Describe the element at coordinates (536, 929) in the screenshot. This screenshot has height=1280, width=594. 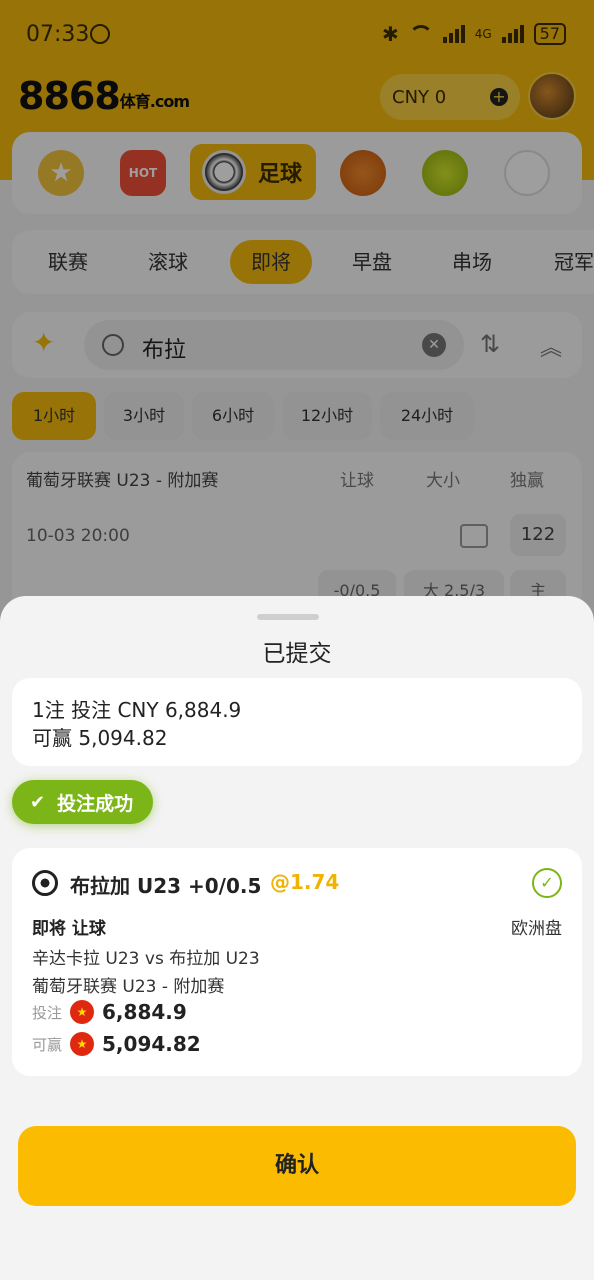
I see `odds-format: 欧洲盘` at that location.